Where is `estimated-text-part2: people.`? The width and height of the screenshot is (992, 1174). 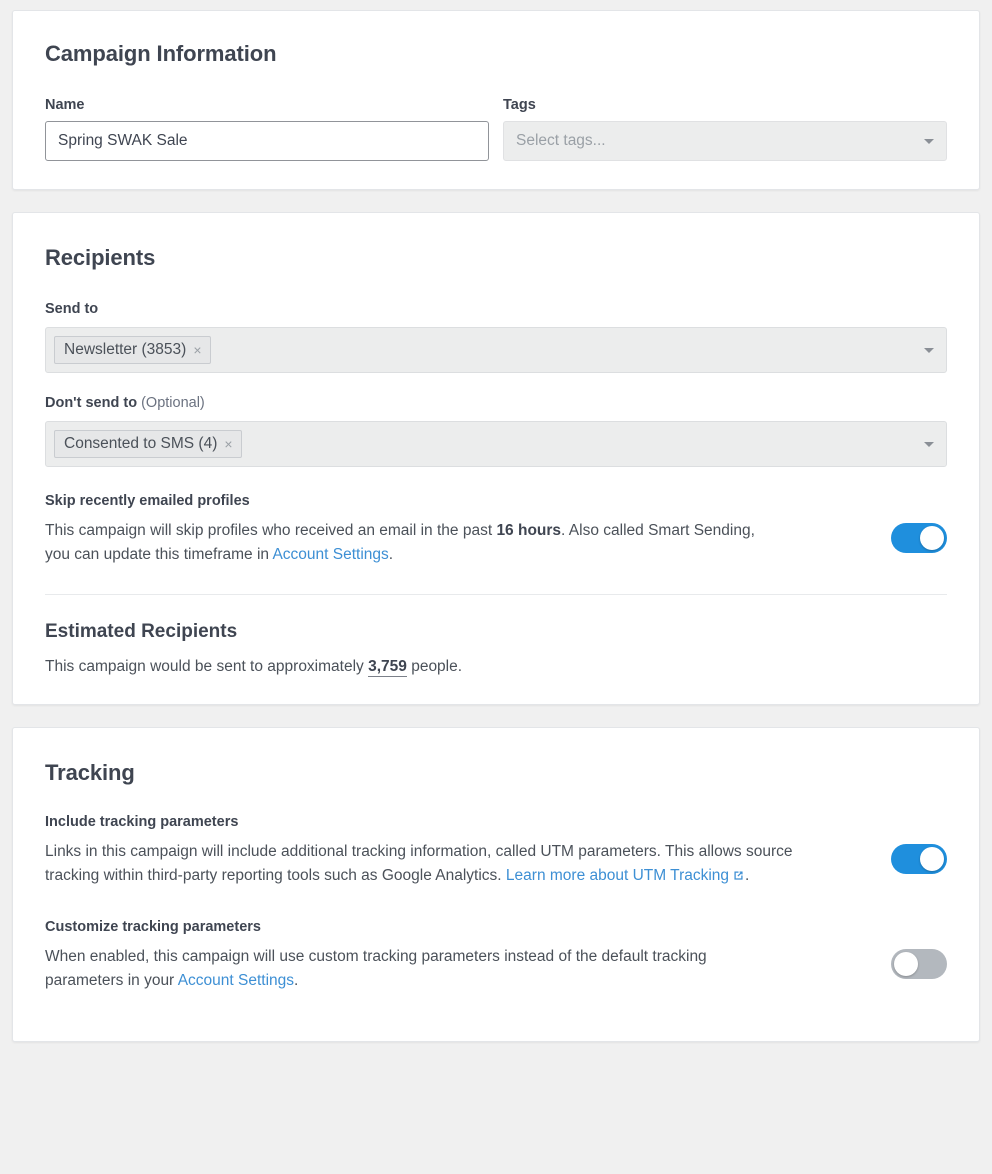 estimated-text-part2: people. is located at coordinates (434, 667).